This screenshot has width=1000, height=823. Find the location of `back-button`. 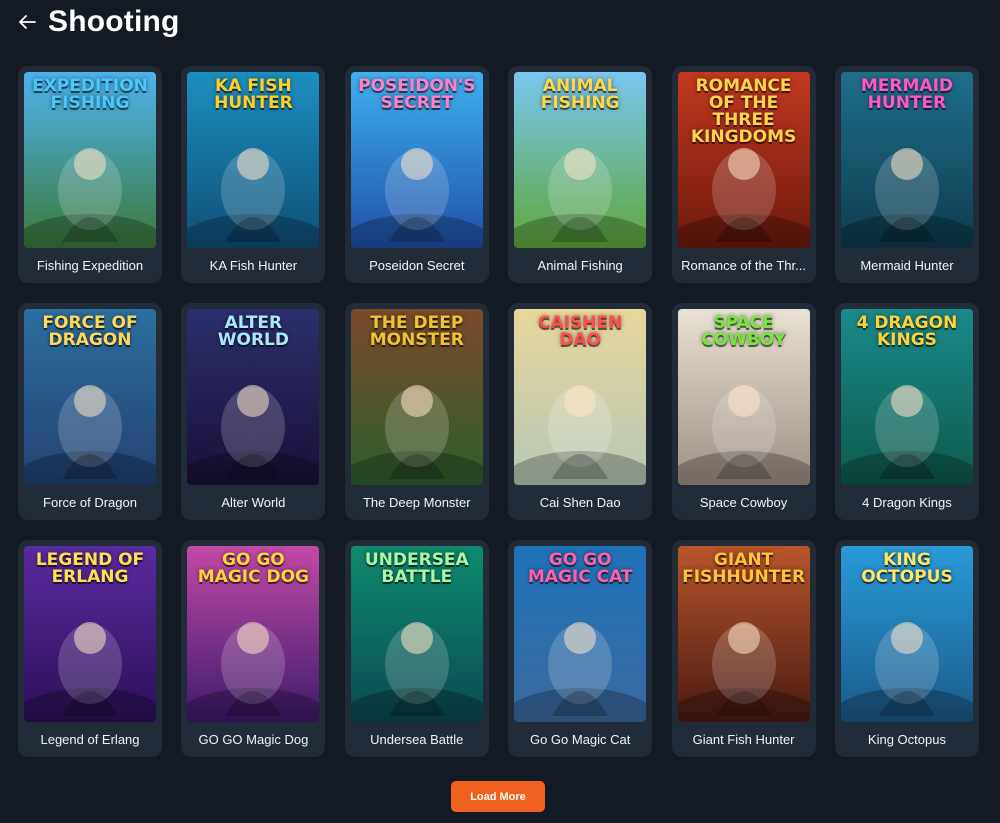

back-button is located at coordinates (27, 22).